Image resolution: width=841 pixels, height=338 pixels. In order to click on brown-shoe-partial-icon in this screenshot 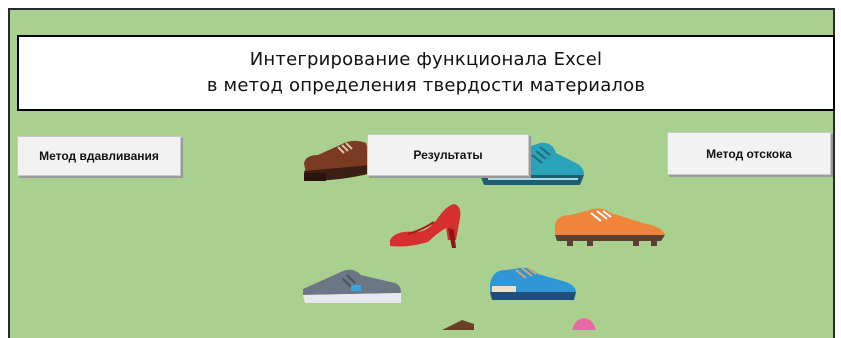, I will do `click(458, 325)`.